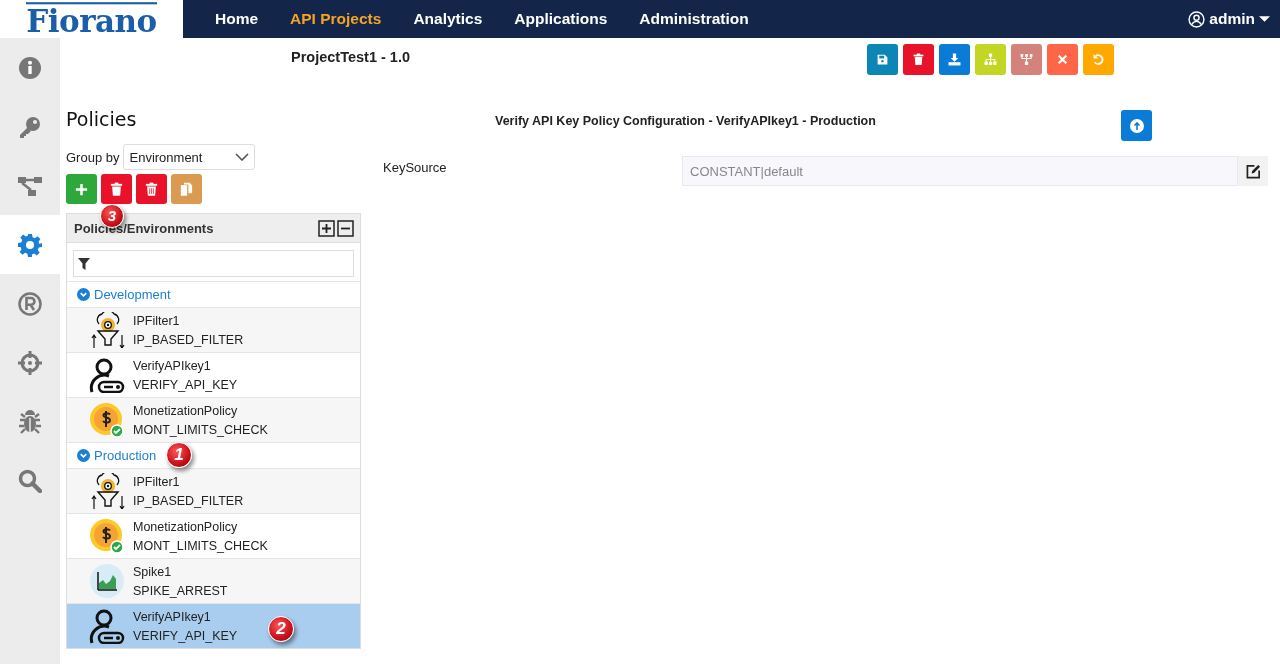 The height and width of the screenshot is (664, 1280). I want to click on crosshair-icon, so click(30, 362).